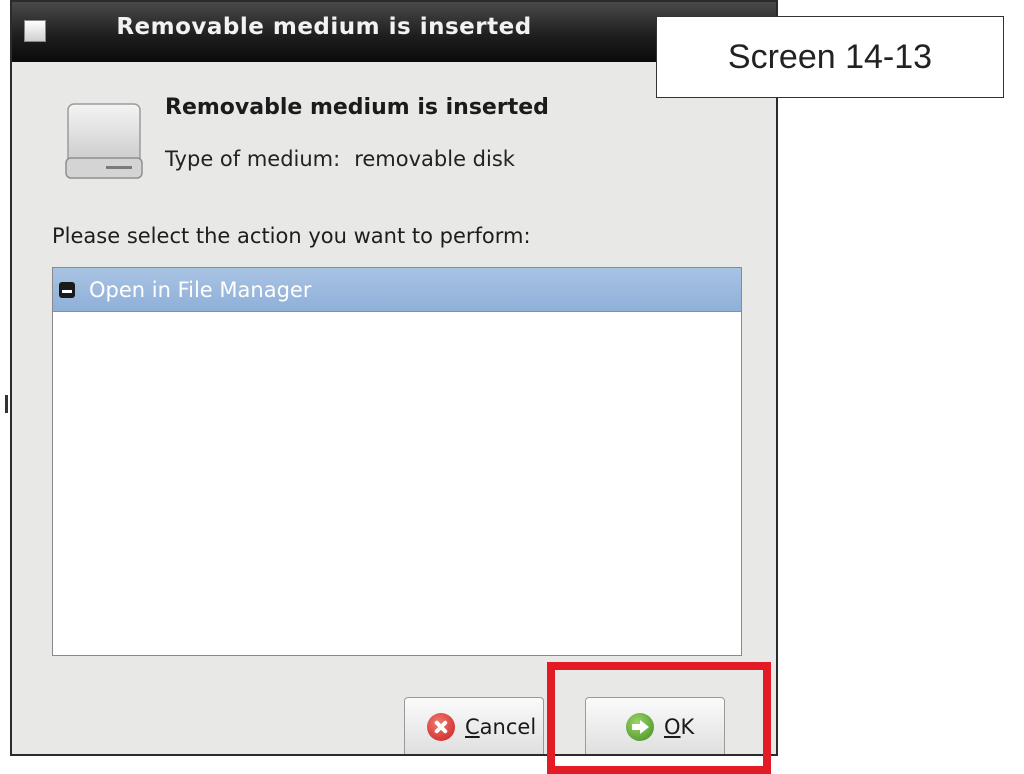 The width and height of the screenshot is (1024, 774). I want to click on cancel-button: Cancel, so click(474, 725).